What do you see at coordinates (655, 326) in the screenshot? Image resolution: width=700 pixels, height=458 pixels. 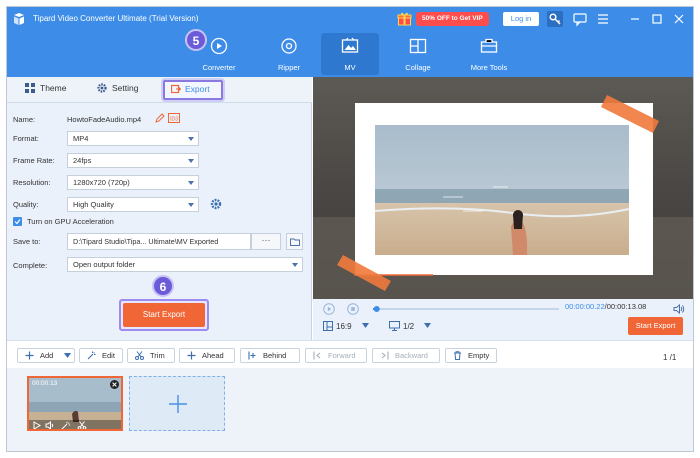 I see `start-export-secondary-button: Start Export` at bounding box center [655, 326].